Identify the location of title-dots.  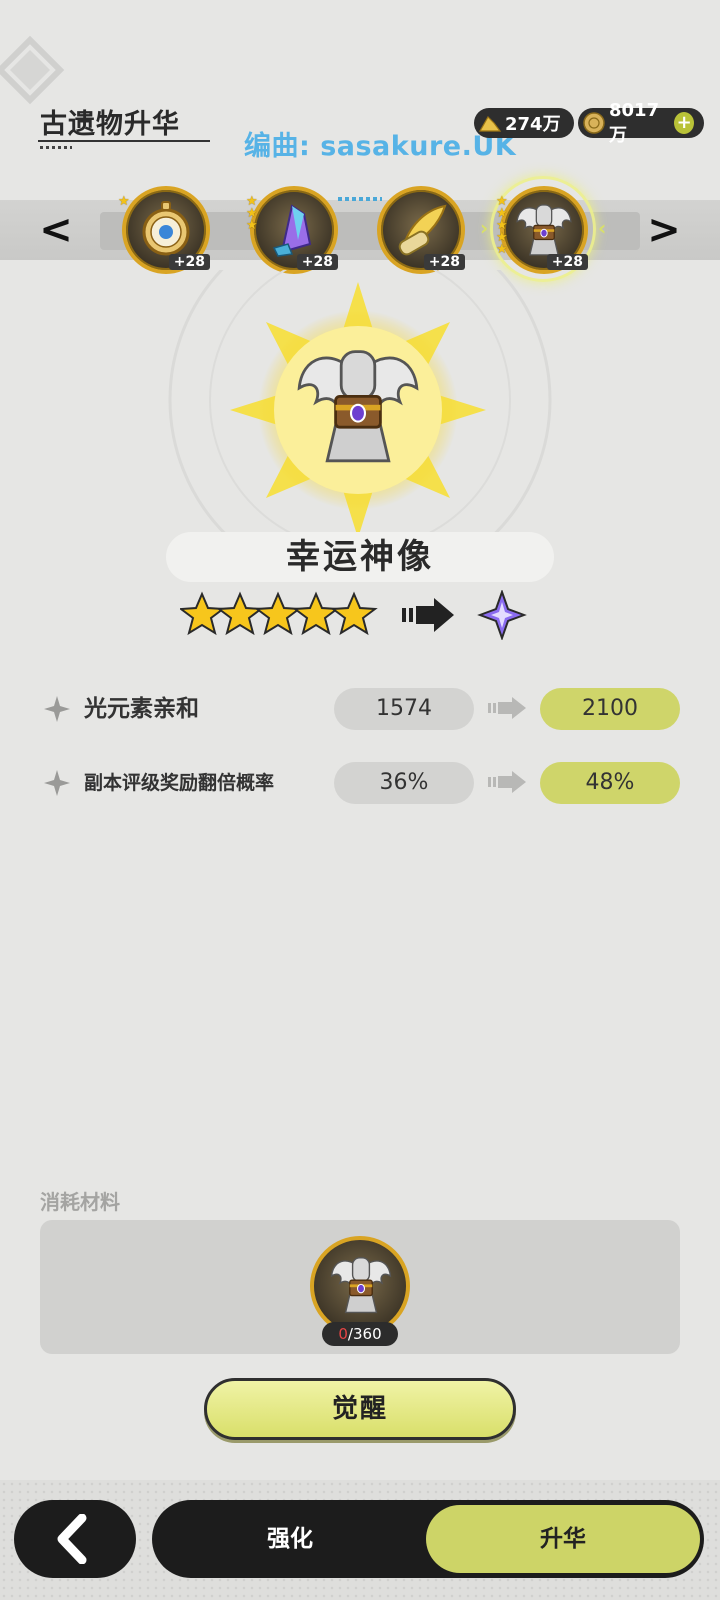
(56, 147).